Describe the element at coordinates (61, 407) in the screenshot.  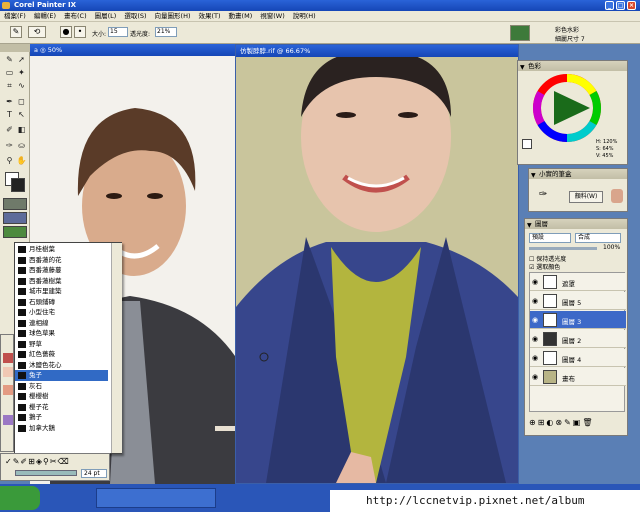
I see `dropdown-item: 櫻子花` at that location.